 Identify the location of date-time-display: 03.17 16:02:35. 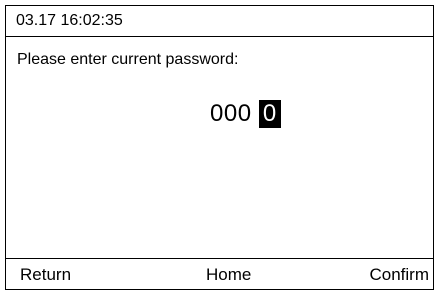
(69, 20).